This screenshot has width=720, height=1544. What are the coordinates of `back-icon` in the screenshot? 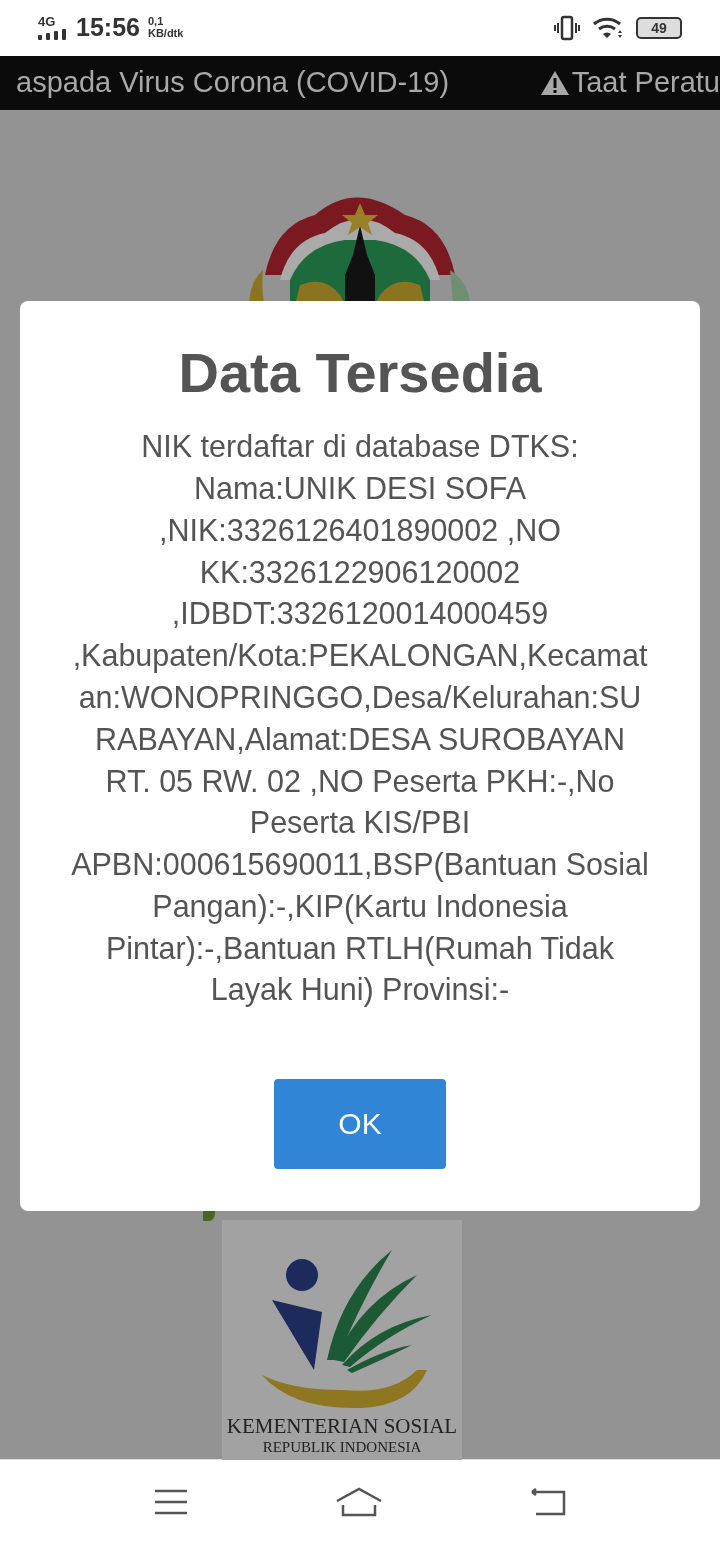 It's located at (548, 1502).